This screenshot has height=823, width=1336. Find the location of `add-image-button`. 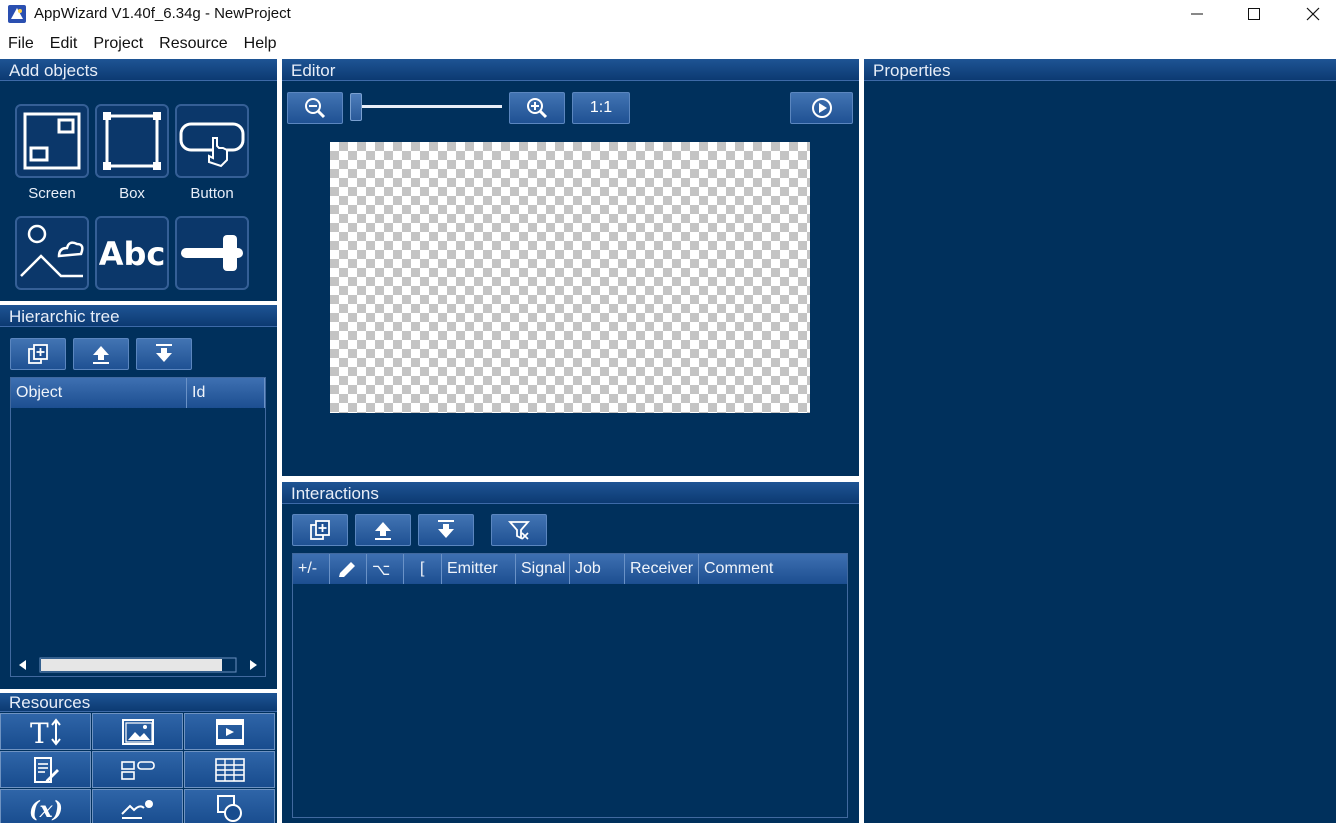

add-image-button is located at coordinates (52, 253).